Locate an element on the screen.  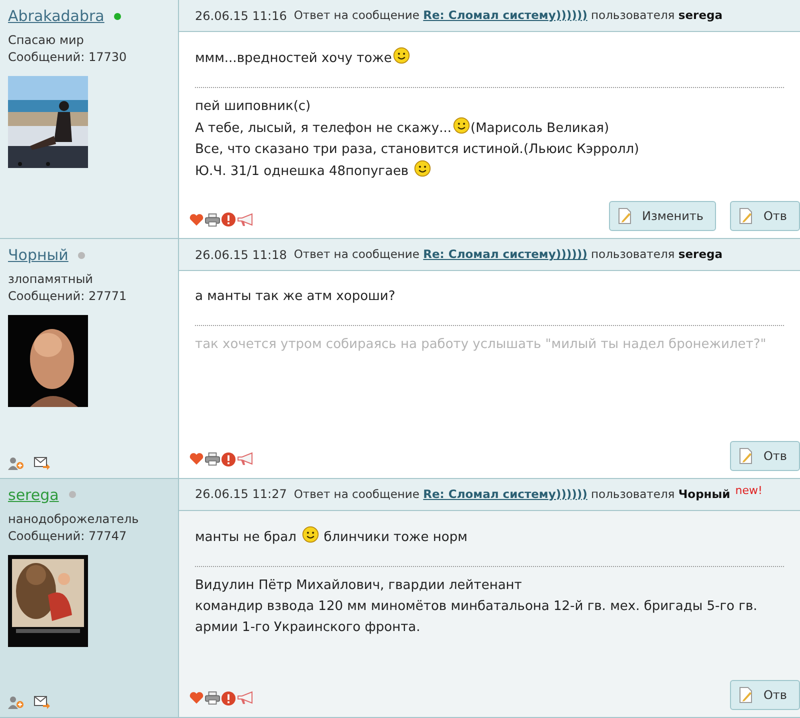
user-status: злопамятный is located at coordinates (51, 279).